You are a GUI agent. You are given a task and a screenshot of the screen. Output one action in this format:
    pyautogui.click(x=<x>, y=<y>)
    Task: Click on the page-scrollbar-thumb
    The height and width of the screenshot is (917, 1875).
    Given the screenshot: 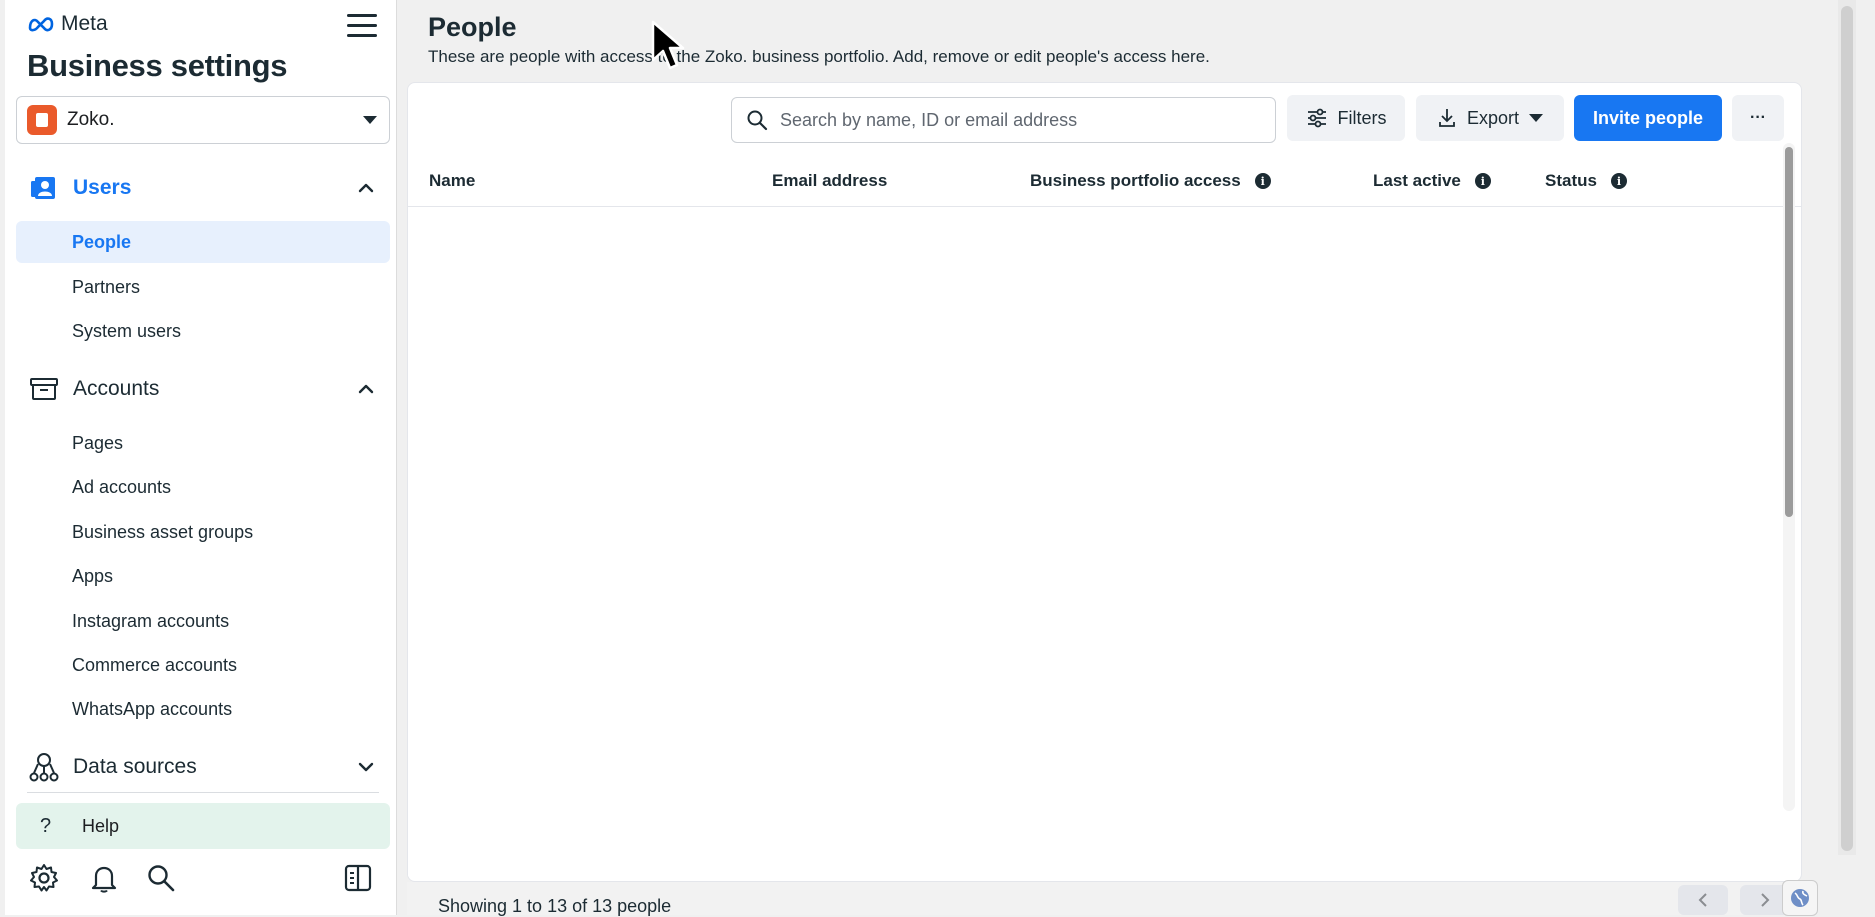 What is the action you would take?
    pyautogui.click(x=1847, y=428)
    